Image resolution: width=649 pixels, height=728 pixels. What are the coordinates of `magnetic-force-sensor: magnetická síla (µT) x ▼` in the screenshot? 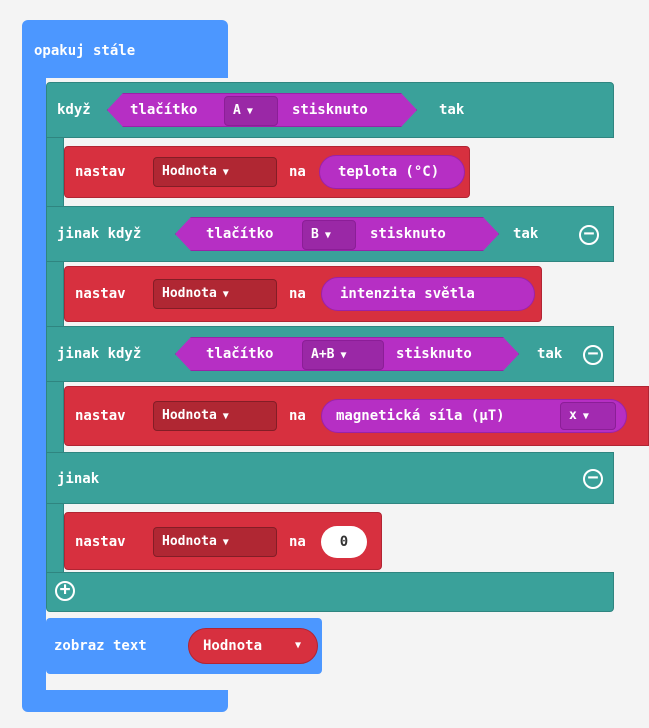 It's located at (474, 416).